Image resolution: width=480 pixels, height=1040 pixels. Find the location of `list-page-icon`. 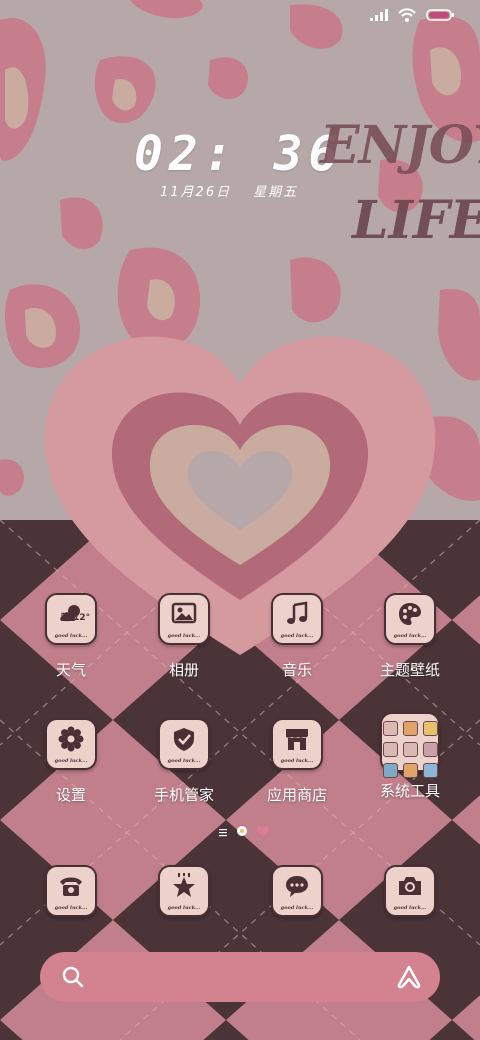

list-page-icon is located at coordinates (223, 831).